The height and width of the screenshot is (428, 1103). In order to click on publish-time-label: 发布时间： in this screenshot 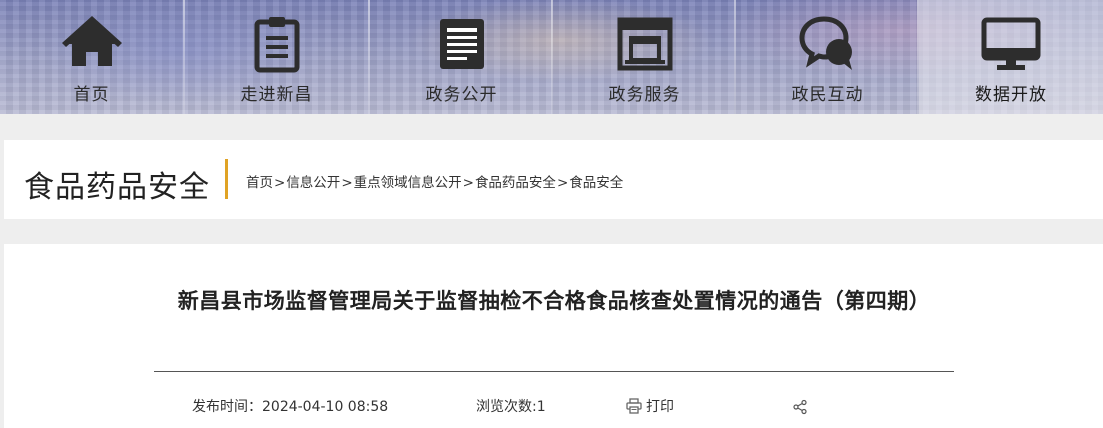, I will do `click(227, 407)`.